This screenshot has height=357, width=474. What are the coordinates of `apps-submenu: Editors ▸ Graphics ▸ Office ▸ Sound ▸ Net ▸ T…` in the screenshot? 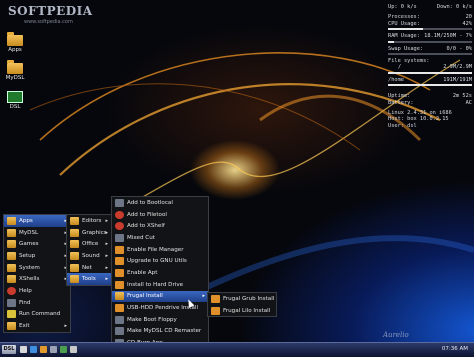 It's located at (89, 250).